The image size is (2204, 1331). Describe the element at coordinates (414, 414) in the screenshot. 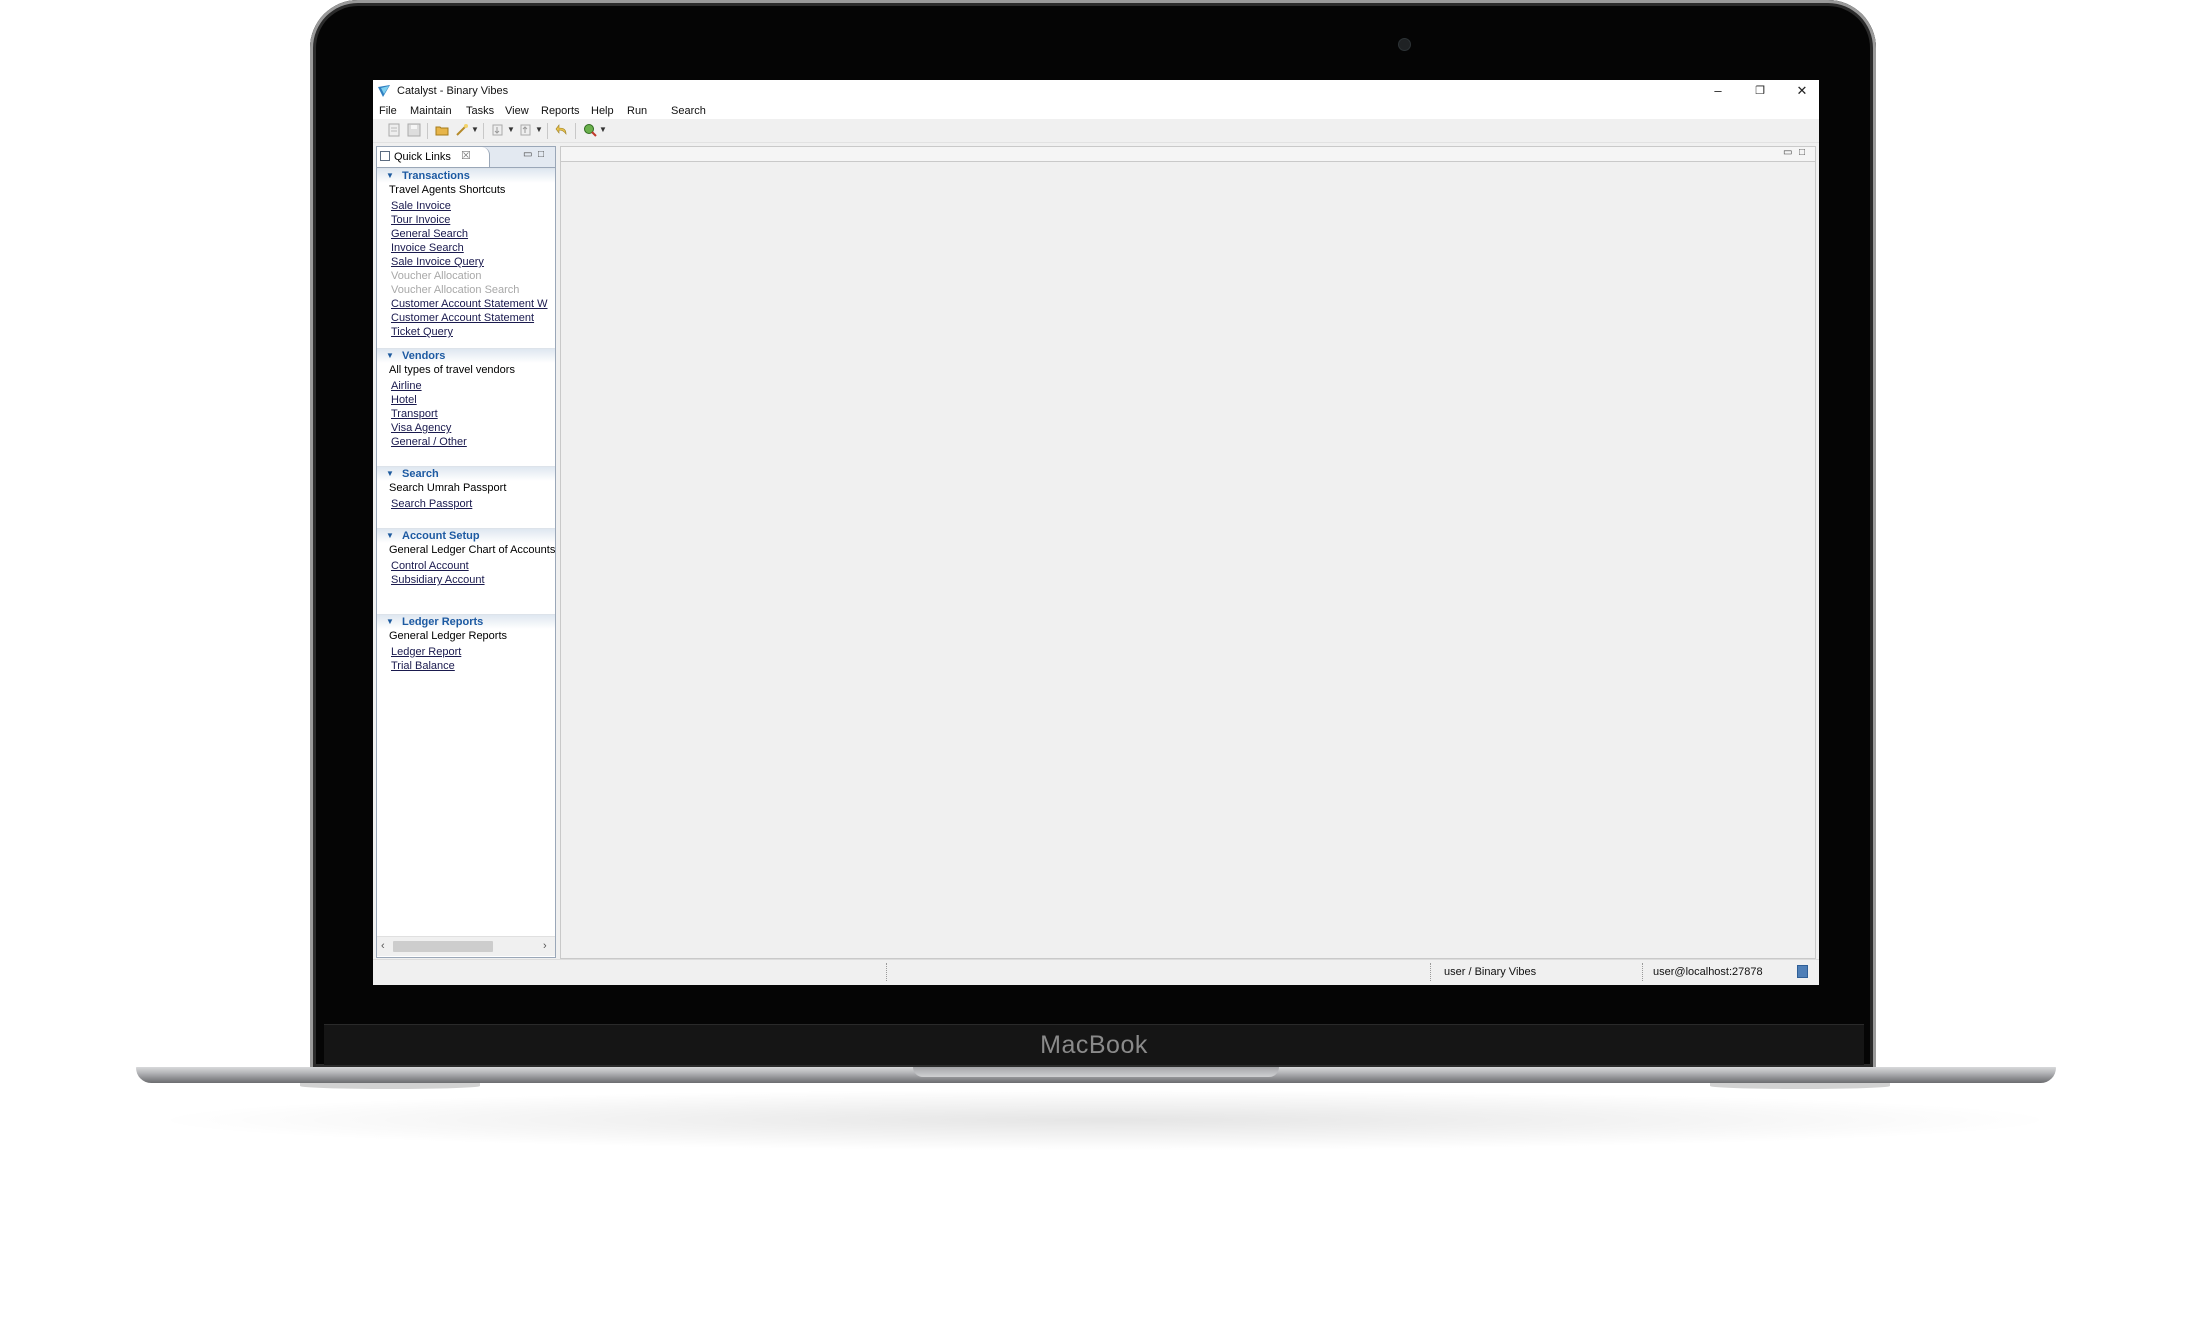

I see `link-transport: Transport` at that location.